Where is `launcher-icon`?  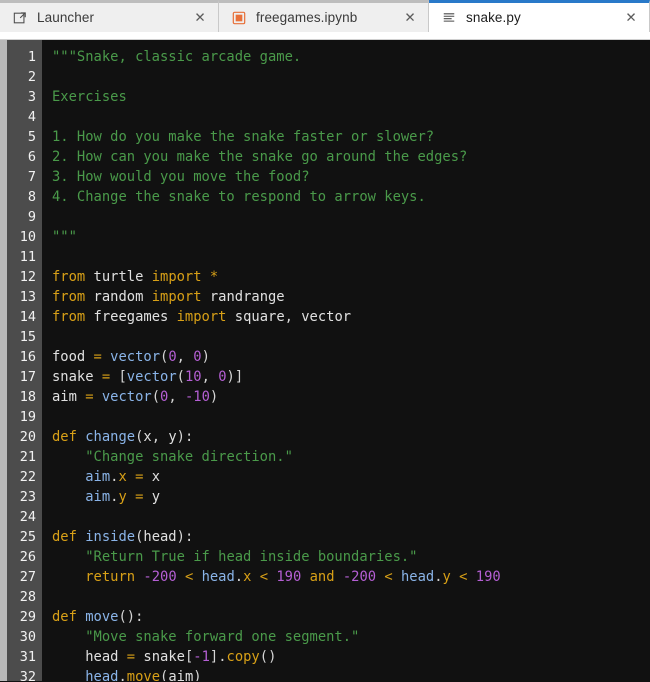
launcher-icon is located at coordinates (20, 18).